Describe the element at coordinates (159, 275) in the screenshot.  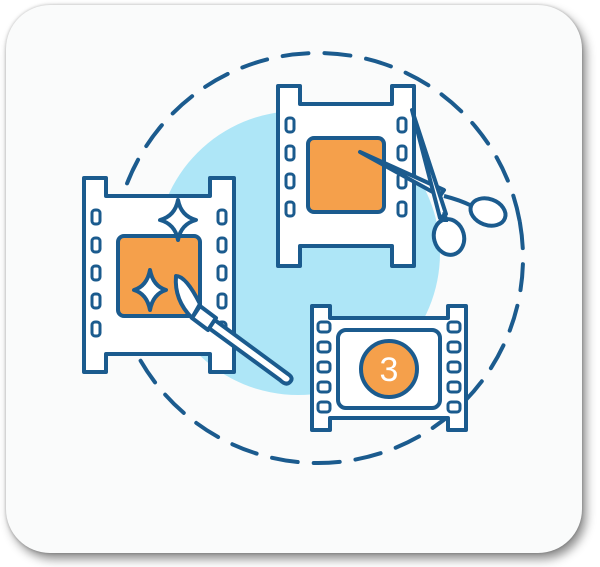
I see `film-edit-sparkle-icon` at that location.